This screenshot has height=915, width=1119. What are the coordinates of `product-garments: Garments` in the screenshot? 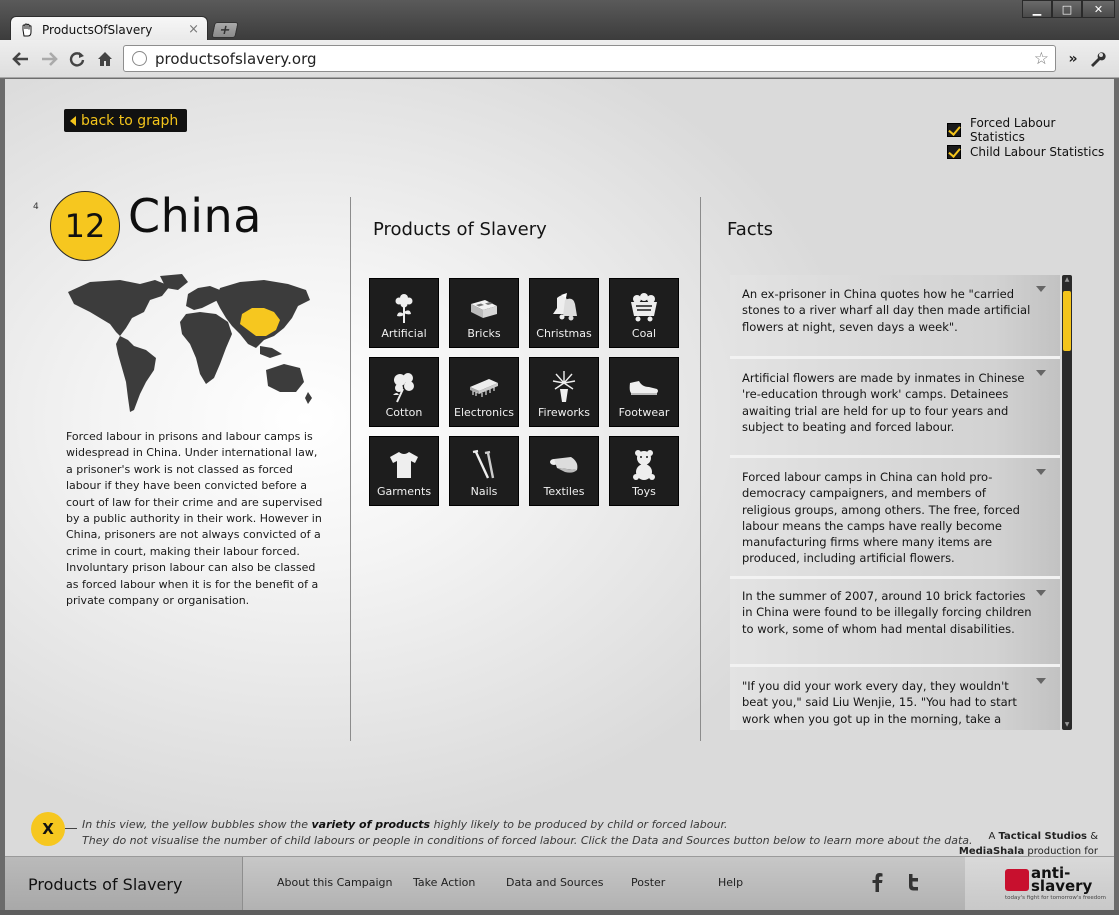 It's located at (404, 471).